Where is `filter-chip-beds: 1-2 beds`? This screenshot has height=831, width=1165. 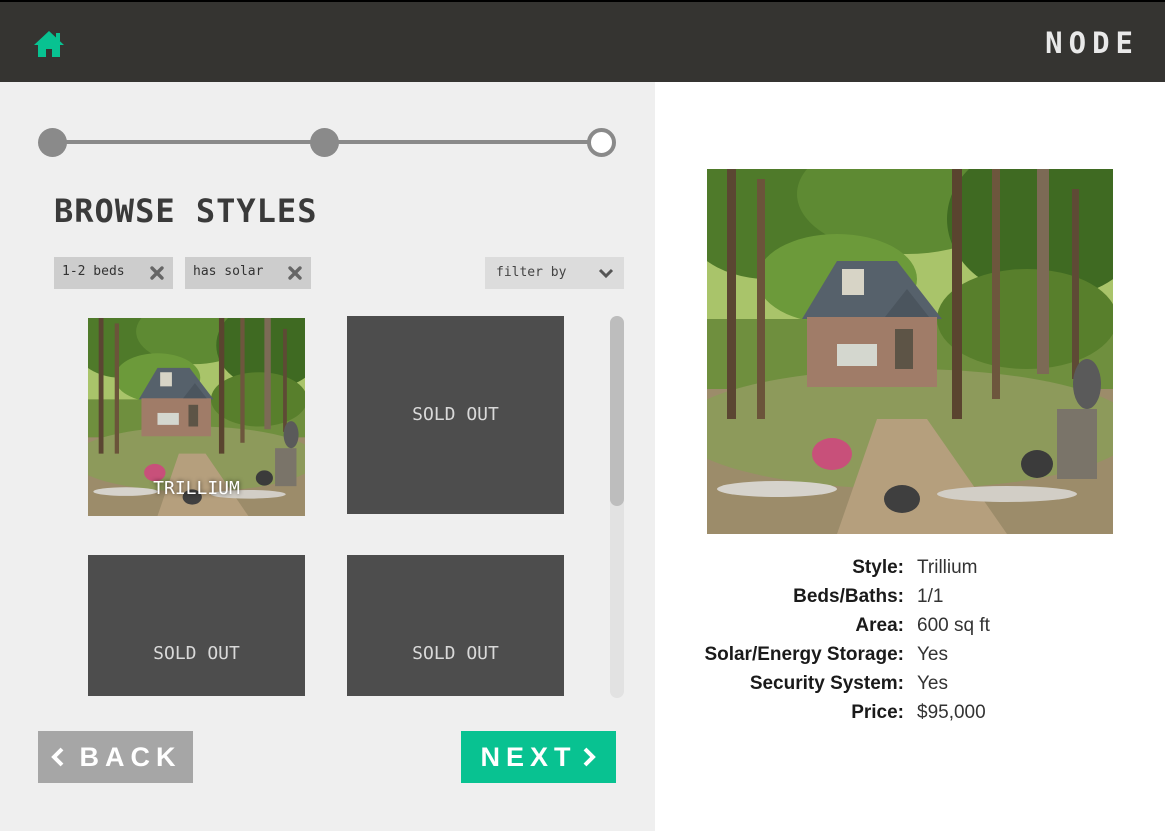
filter-chip-beds: 1-2 beds is located at coordinates (113, 273).